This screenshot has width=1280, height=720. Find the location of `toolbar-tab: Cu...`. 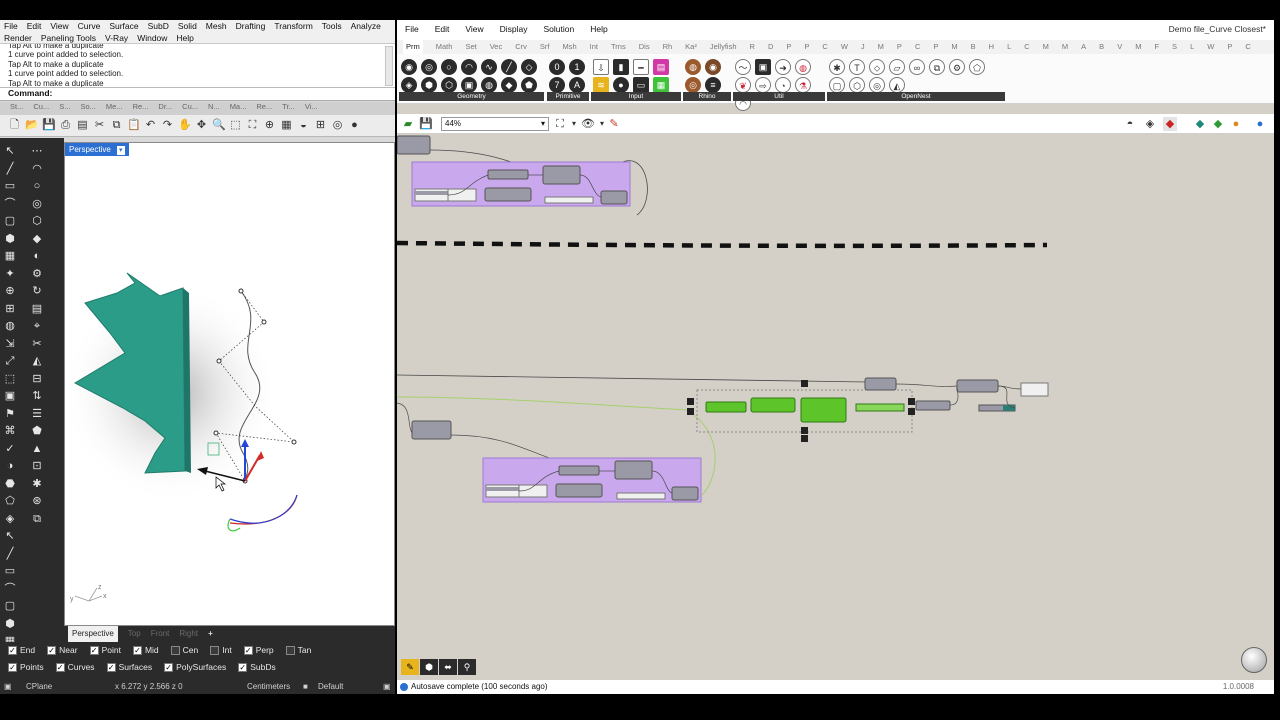

toolbar-tab: Cu... is located at coordinates (41, 108).